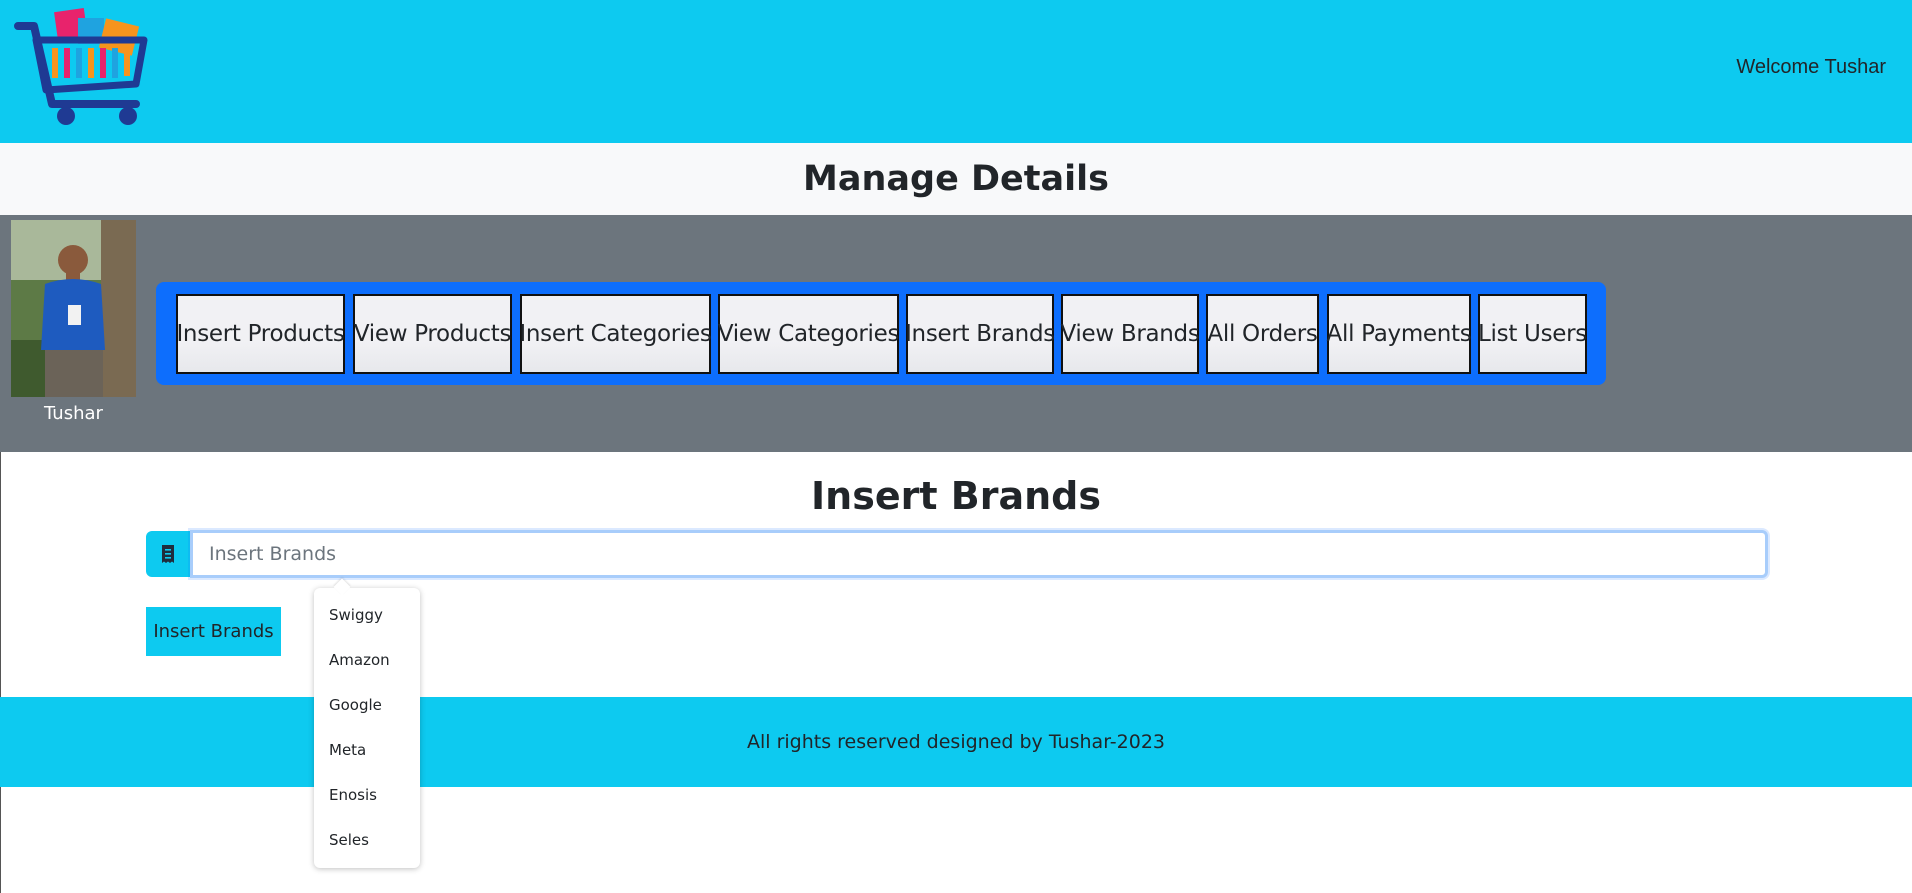  I want to click on receipt-icon, so click(168, 554).